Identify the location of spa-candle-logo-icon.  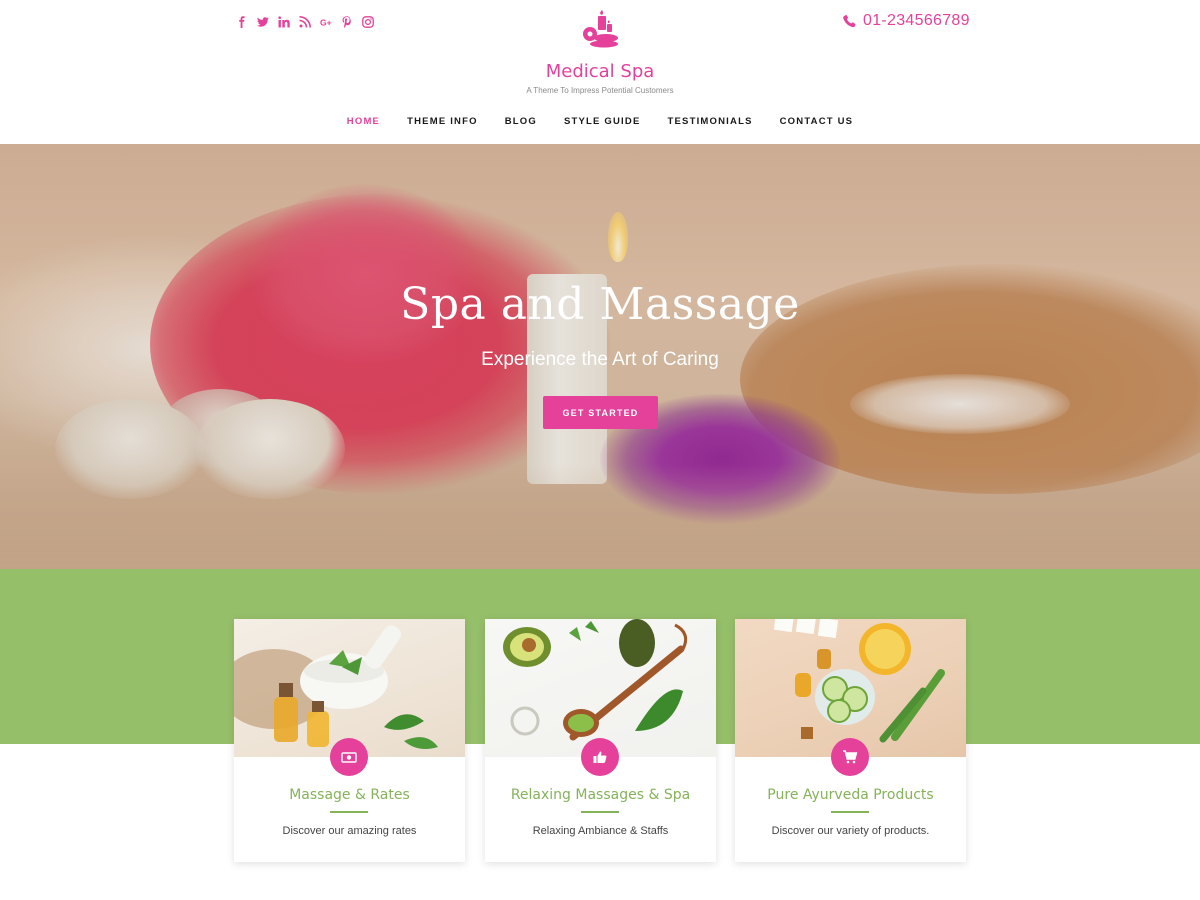
(600, 28).